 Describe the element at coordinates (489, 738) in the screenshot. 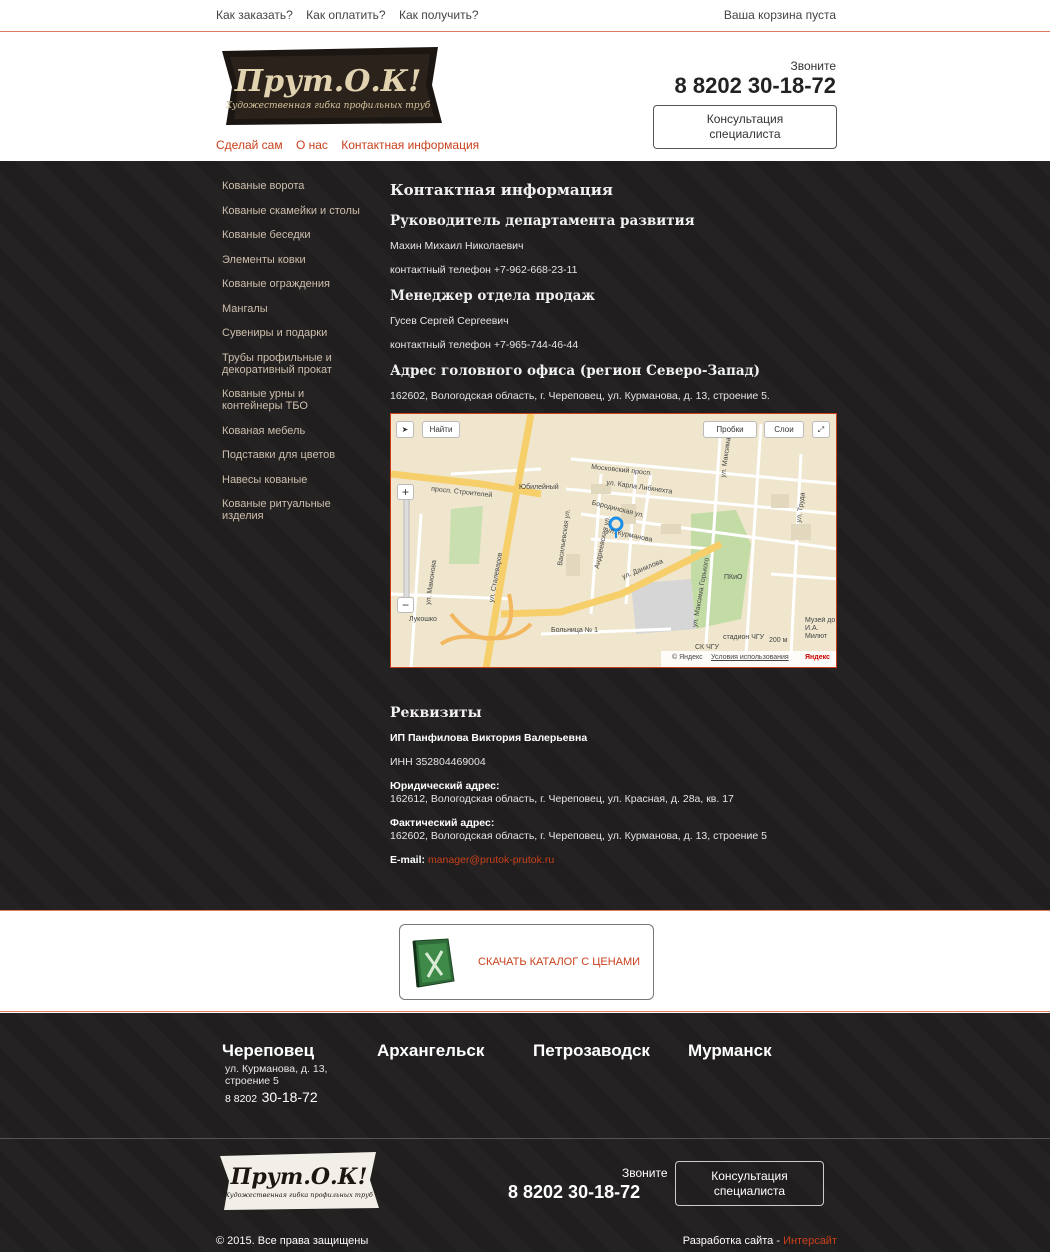

I see `req-name-text: ИП Панфилова Виктория Валерьевна` at that location.